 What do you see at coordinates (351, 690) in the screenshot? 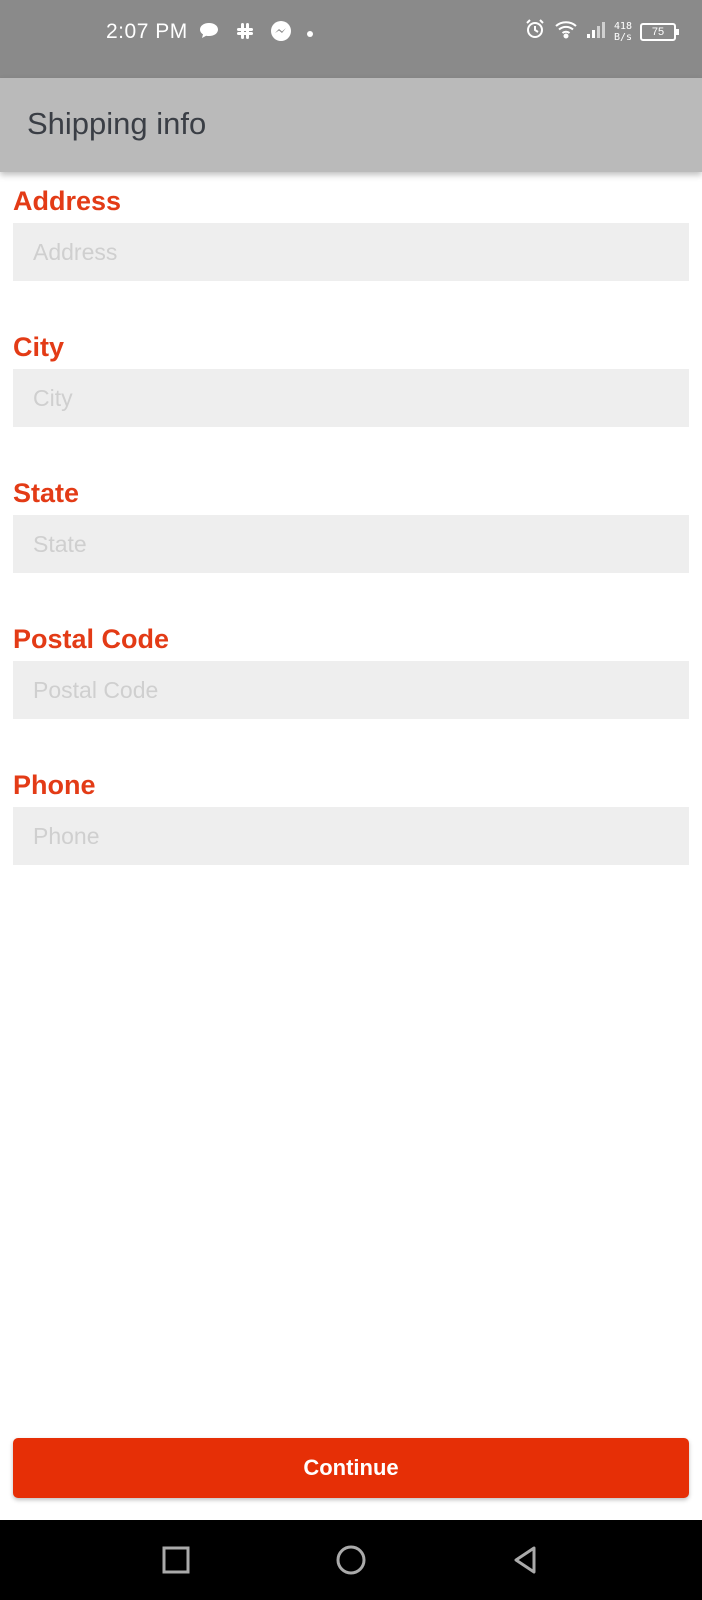
I see `postal-code-input` at bounding box center [351, 690].